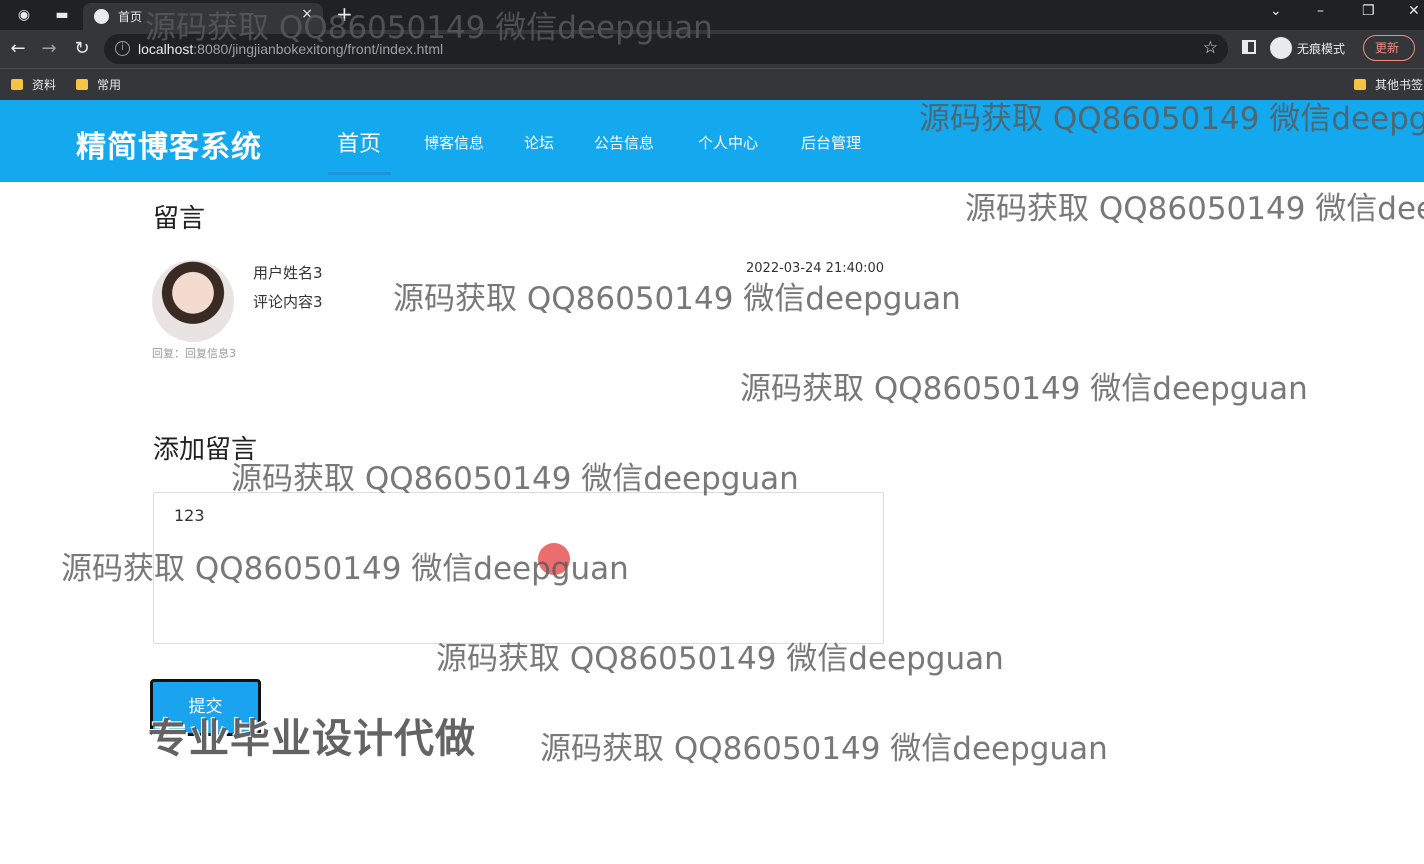 The width and height of the screenshot is (1424, 864). What do you see at coordinates (288, 273) in the screenshot?
I see `comment-user: 用户姓名3` at bounding box center [288, 273].